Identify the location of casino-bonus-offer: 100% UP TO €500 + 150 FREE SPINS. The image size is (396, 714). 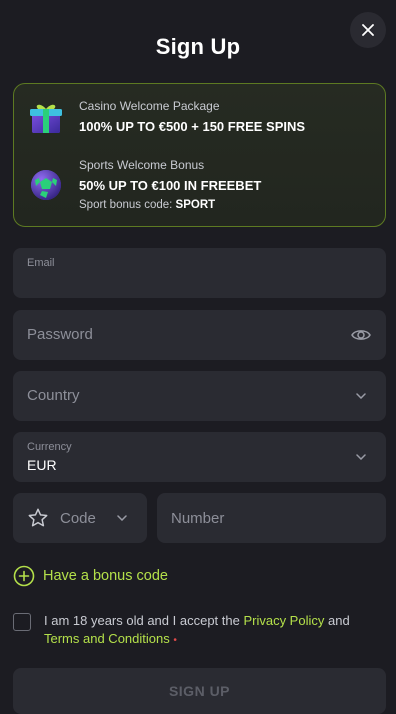
(192, 126).